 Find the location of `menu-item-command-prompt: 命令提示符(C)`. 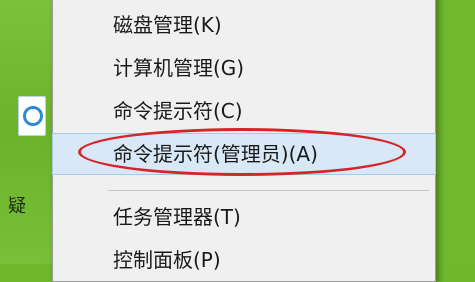

menu-item-command-prompt: 命令提示符(C) is located at coordinates (244, 111).